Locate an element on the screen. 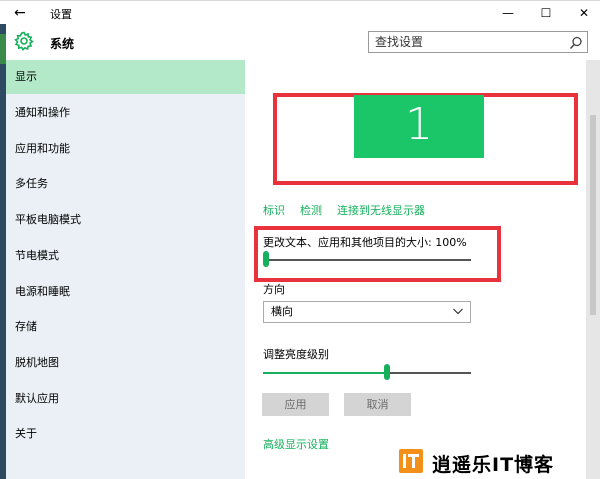 This screenshot has height=479, width=600. sidebar-item-apps: 应用和功能 is located at coordinates (125, 149).